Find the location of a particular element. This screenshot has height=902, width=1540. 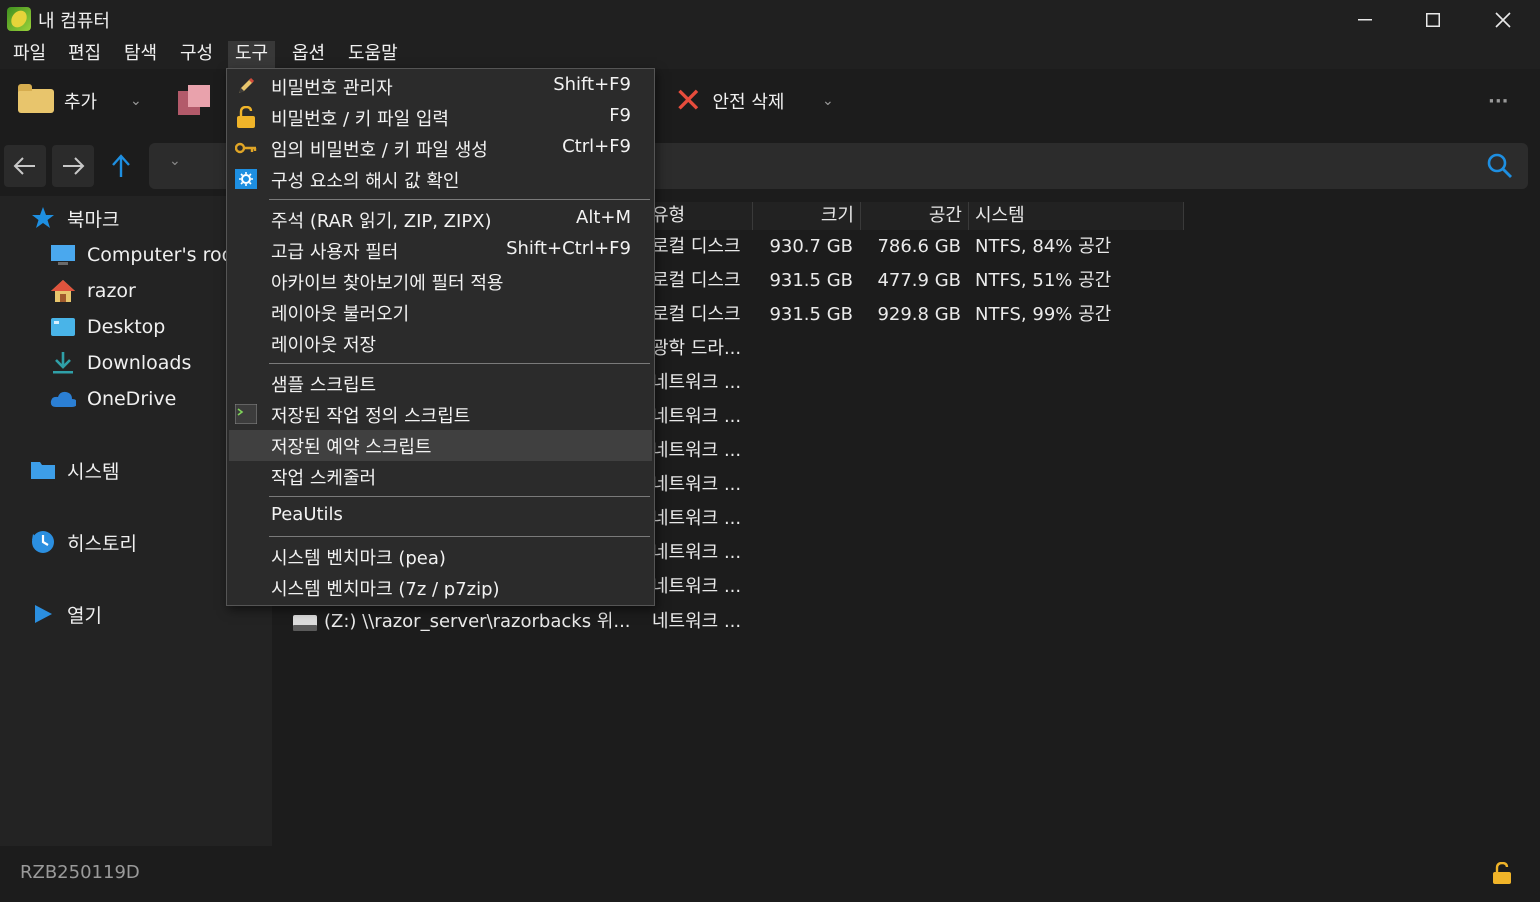

sidebar-item-downloads: Downloads is located at coordinates (120, 363).